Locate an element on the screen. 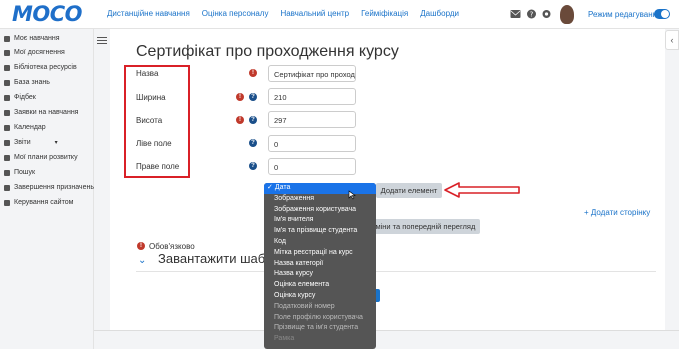 This screenshot has height=349, width=679. sidebar-item-label: Моє навчання is located at coordinates (37, 38).